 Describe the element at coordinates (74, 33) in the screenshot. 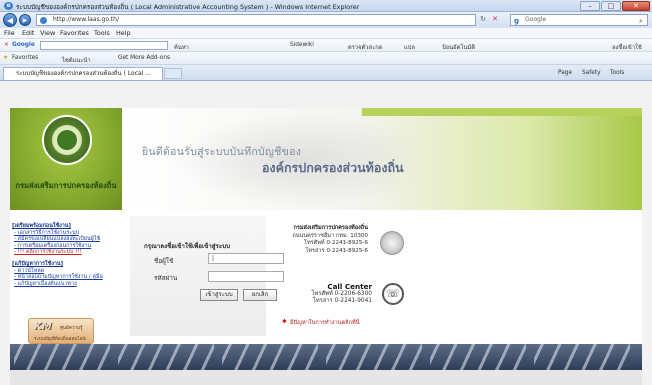

I see `menu-favorites: Favorites` at that location.